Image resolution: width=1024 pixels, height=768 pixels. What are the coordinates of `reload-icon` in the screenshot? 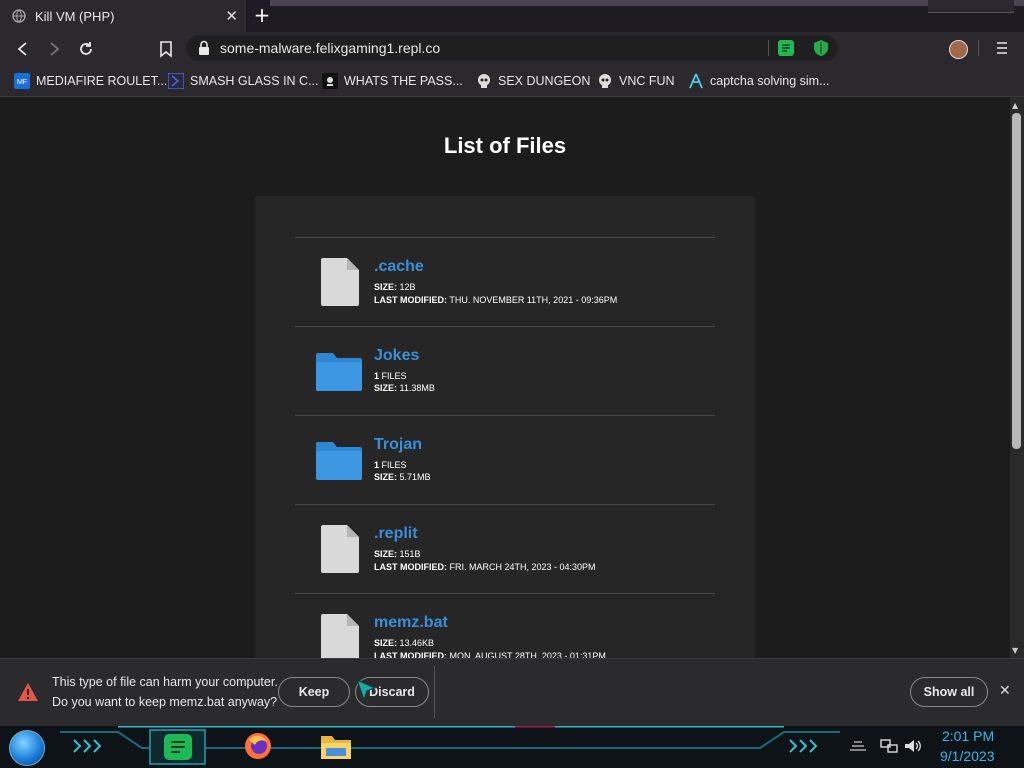 It's located at (86, 49).